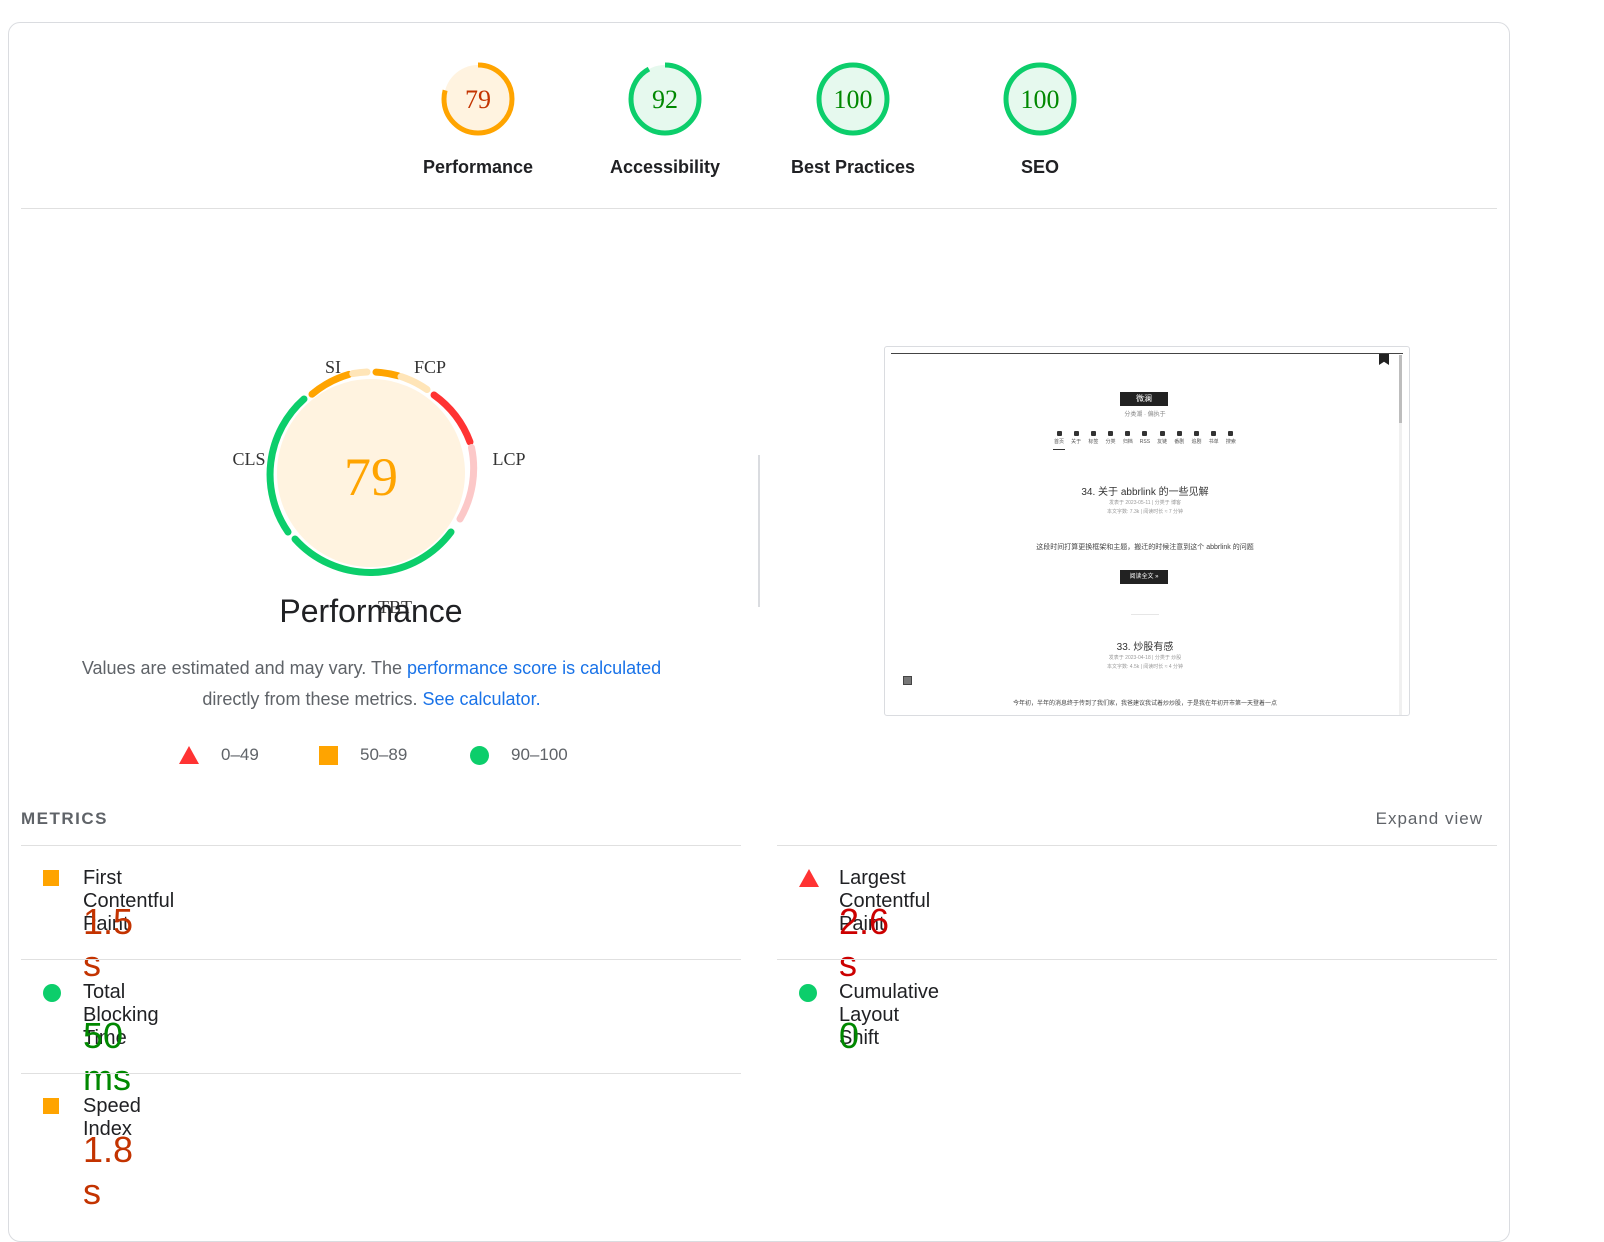 The width and height of the screenshot is (1604, 1242). Describe the element at coordinates (1197, 438) in the screenshot. I see `site-nav-item: 追剧` at that location.